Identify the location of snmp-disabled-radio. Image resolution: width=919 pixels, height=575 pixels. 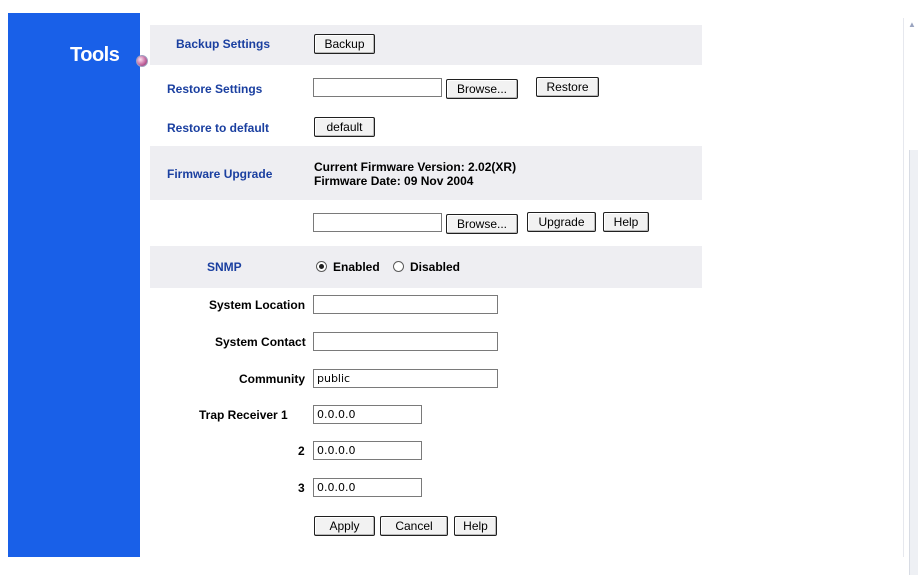
(398, 266).